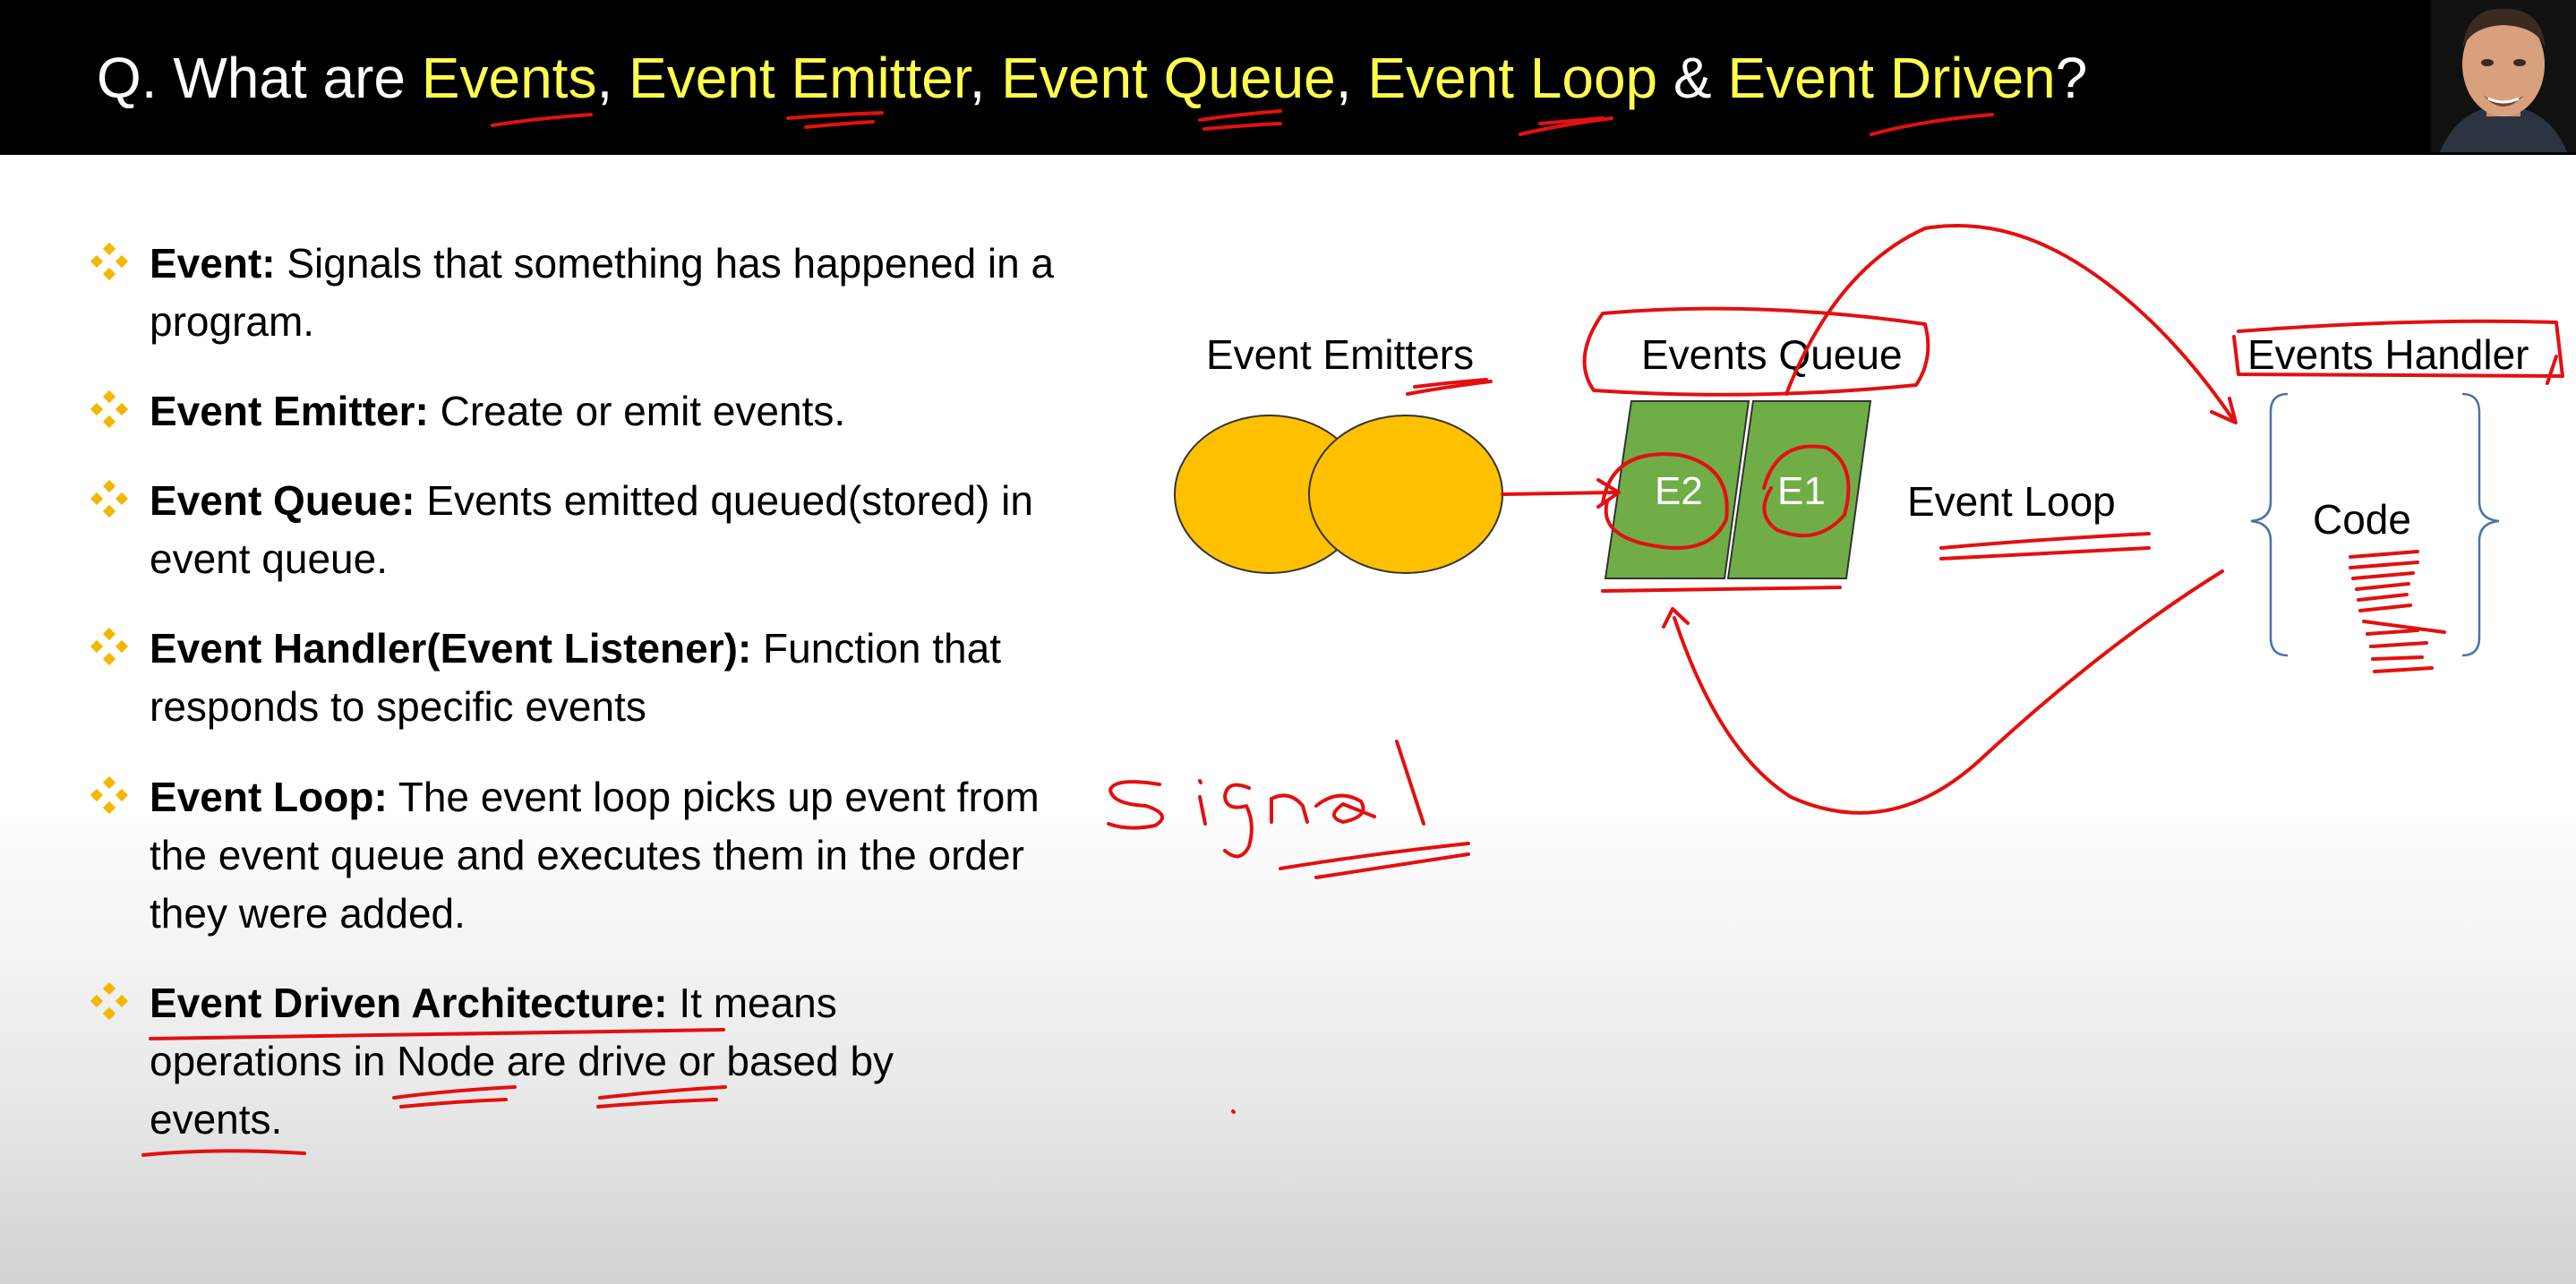 This screenshot has width=2576, height=1284. What do you see at coordinates (661, 1097) in the screenshot?
I see `underline-drive` at bounding box center [661, 1097].